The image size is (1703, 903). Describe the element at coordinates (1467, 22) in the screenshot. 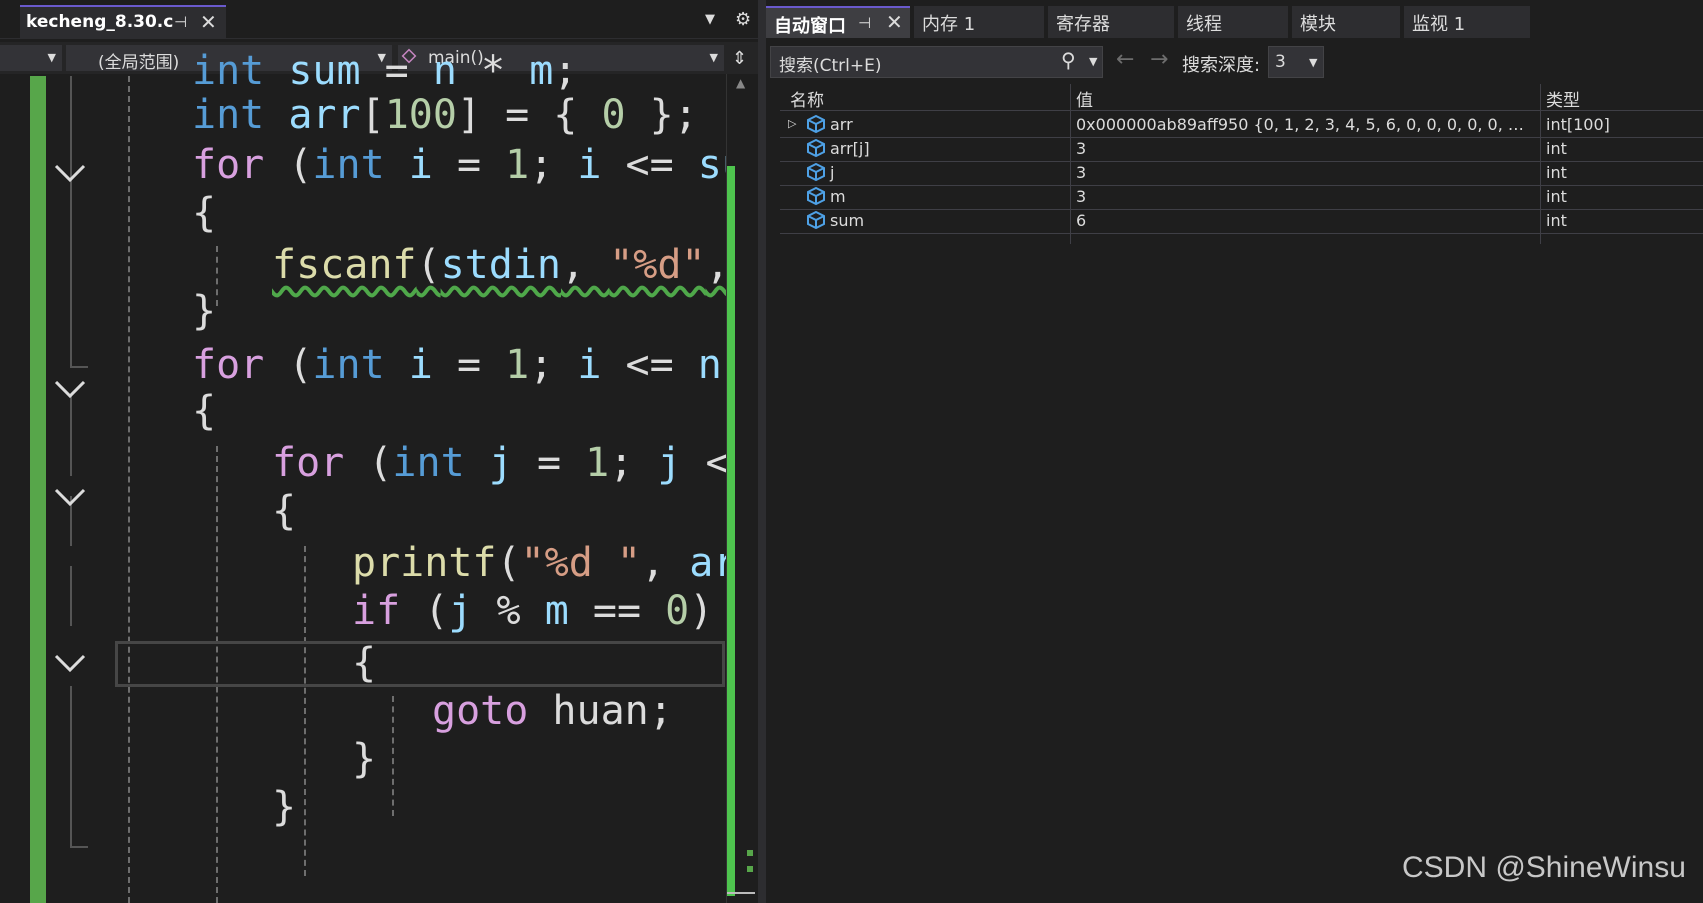

I see `tab-watch: 监视 1` at that location.